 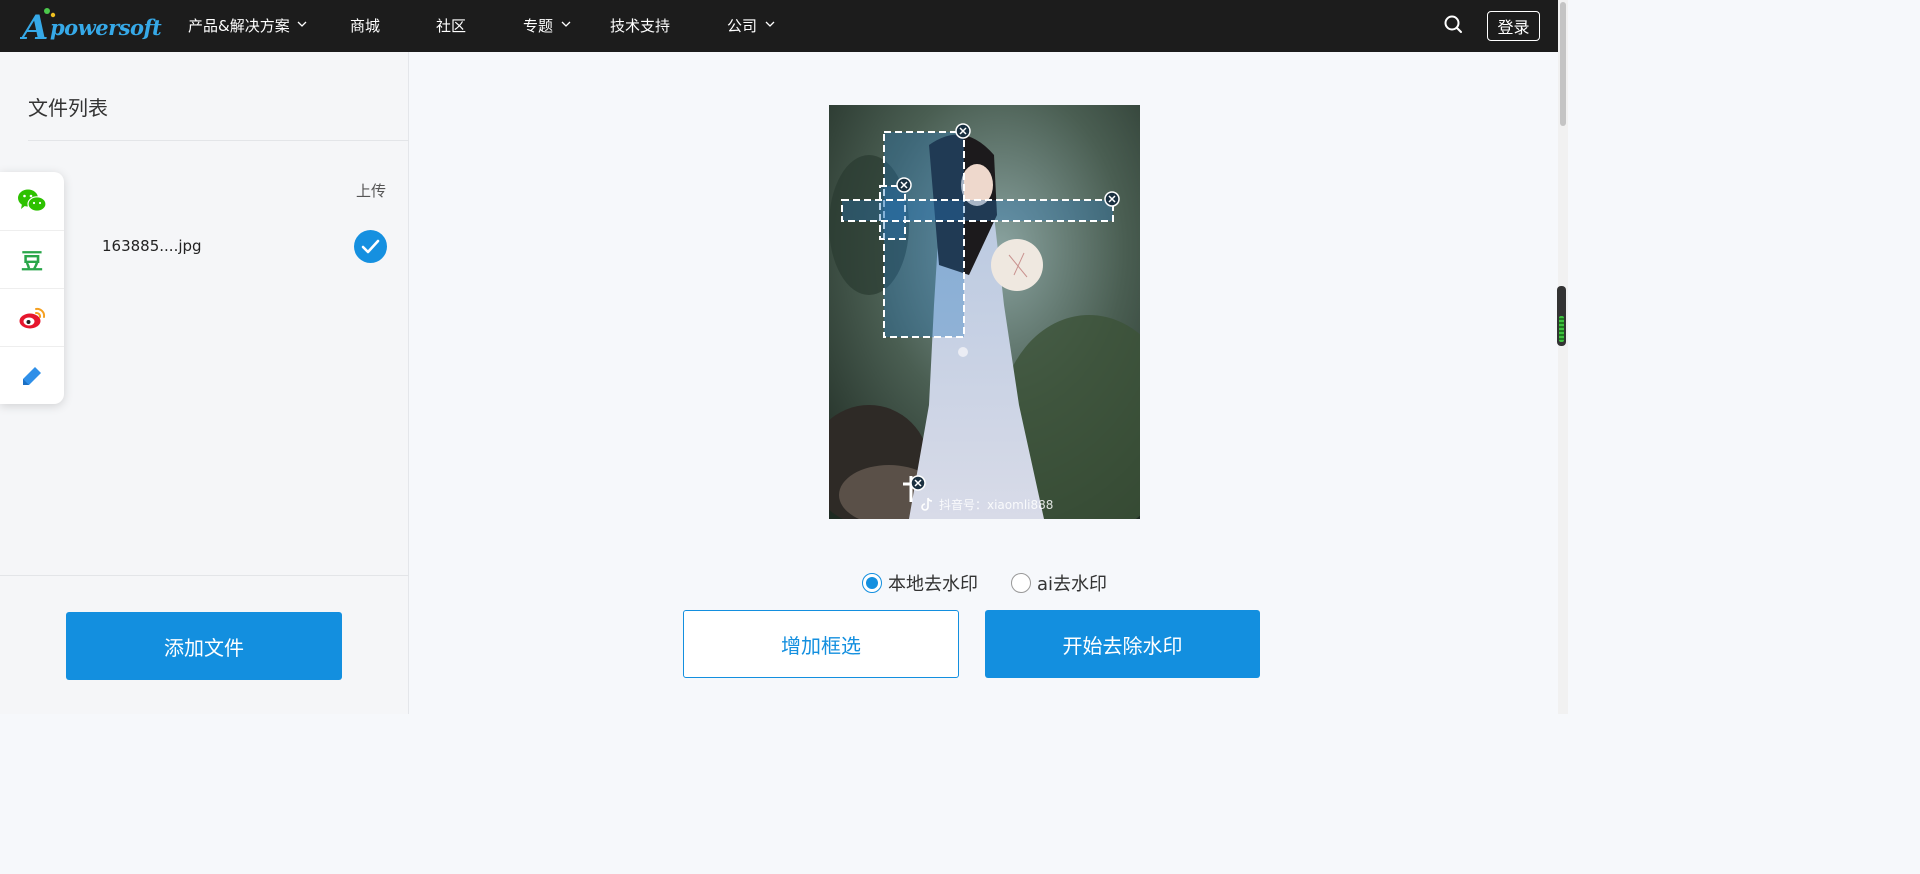 What do you see at coordinates (1122, 644) in the screenshot?
I see `start-remove-watermark-button: 开始去除水印` at bounding box center [1122, 644].